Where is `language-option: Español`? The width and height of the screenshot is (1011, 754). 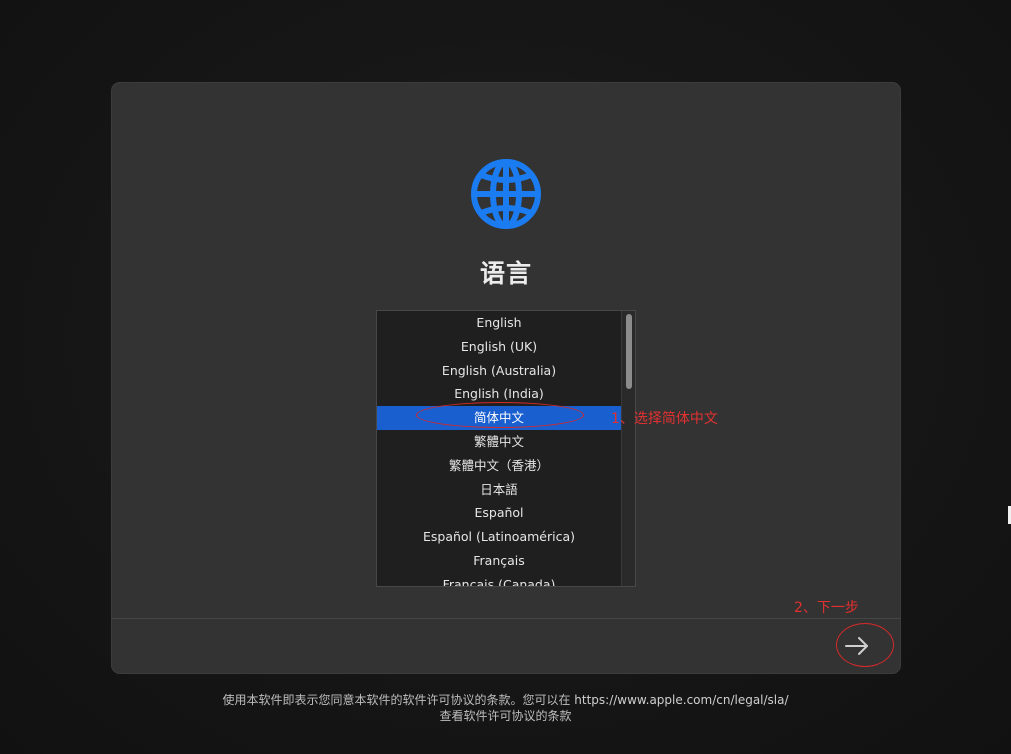 language-option: Español is located at coordinates (499, 513).